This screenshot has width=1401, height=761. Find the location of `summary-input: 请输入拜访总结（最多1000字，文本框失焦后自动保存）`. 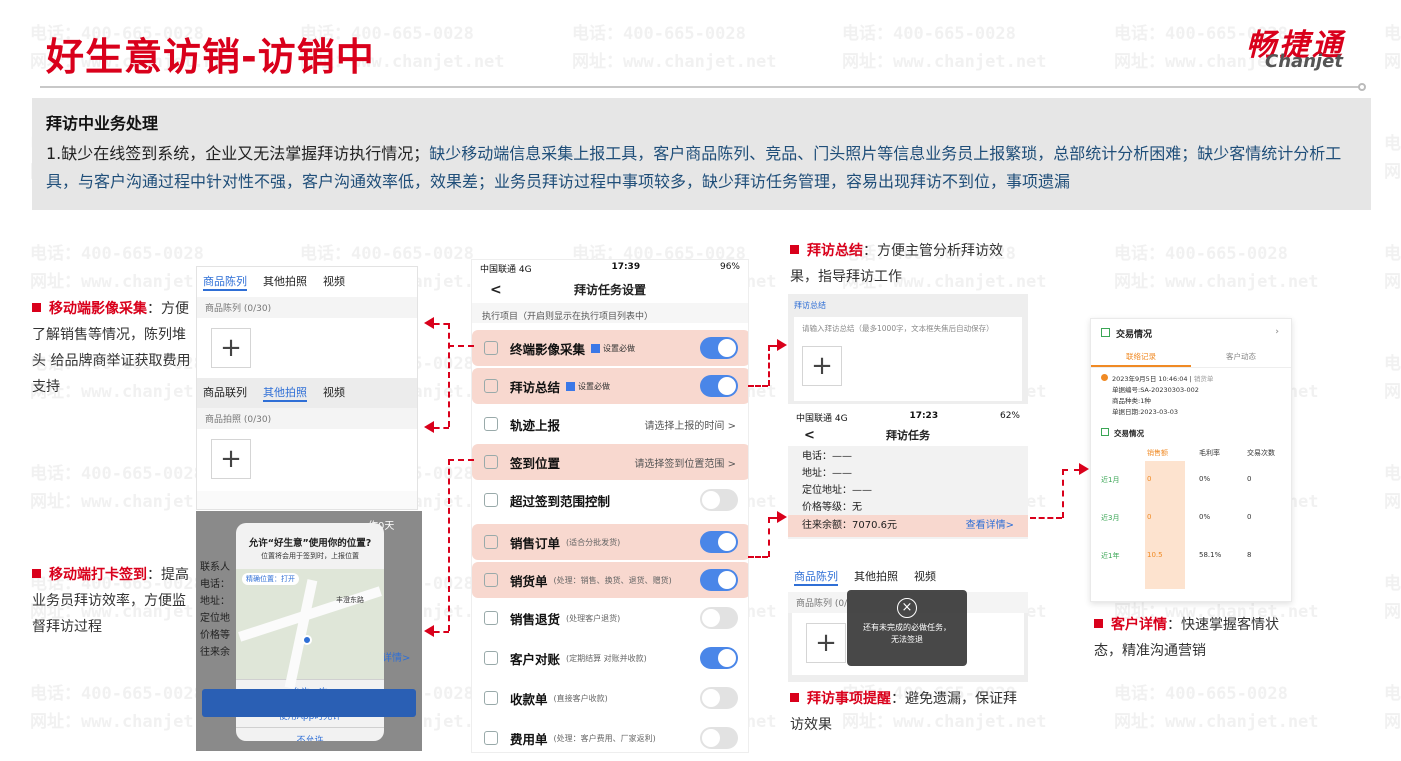

summary-input: 请输入拜访总结（最多1000字，文本框失焦后自动保存） is located at coordinates (908, 328).